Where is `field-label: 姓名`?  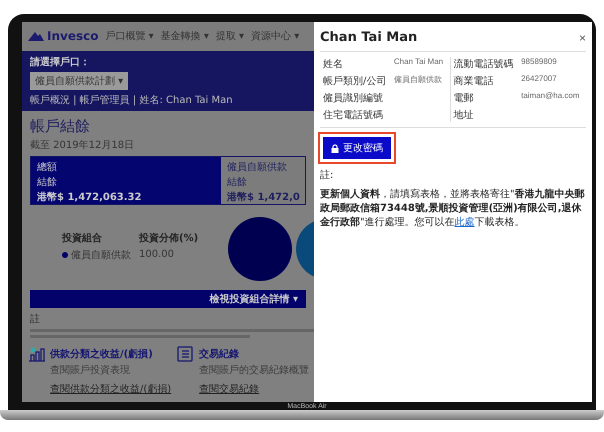
field-label: 姓名 is located at coordinates (333, 64).